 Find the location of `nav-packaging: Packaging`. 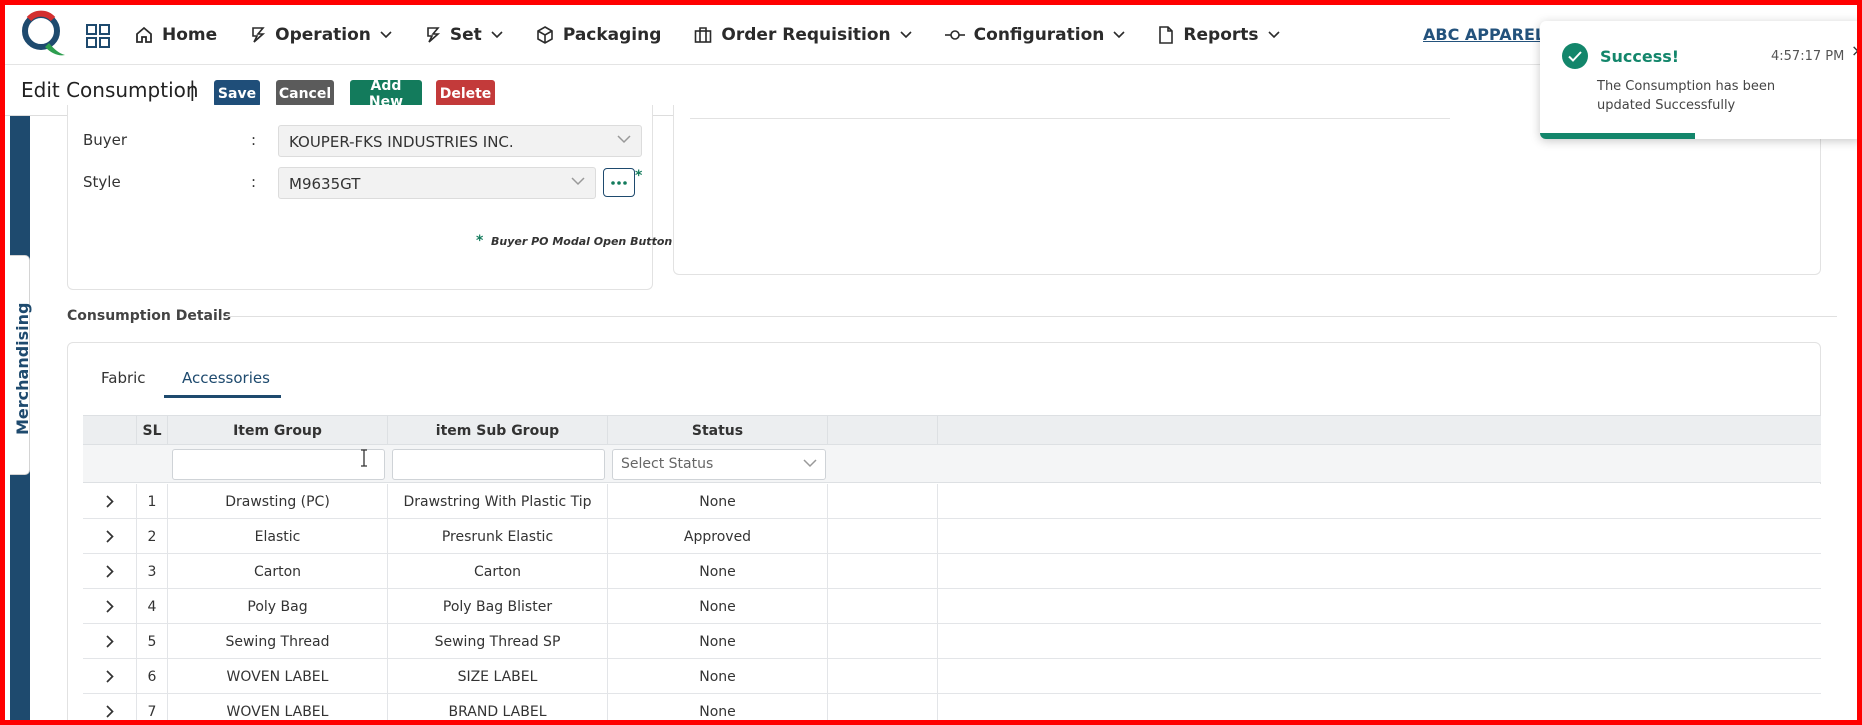

nav-packaging: Packaging is located at coordinates (599, 35).